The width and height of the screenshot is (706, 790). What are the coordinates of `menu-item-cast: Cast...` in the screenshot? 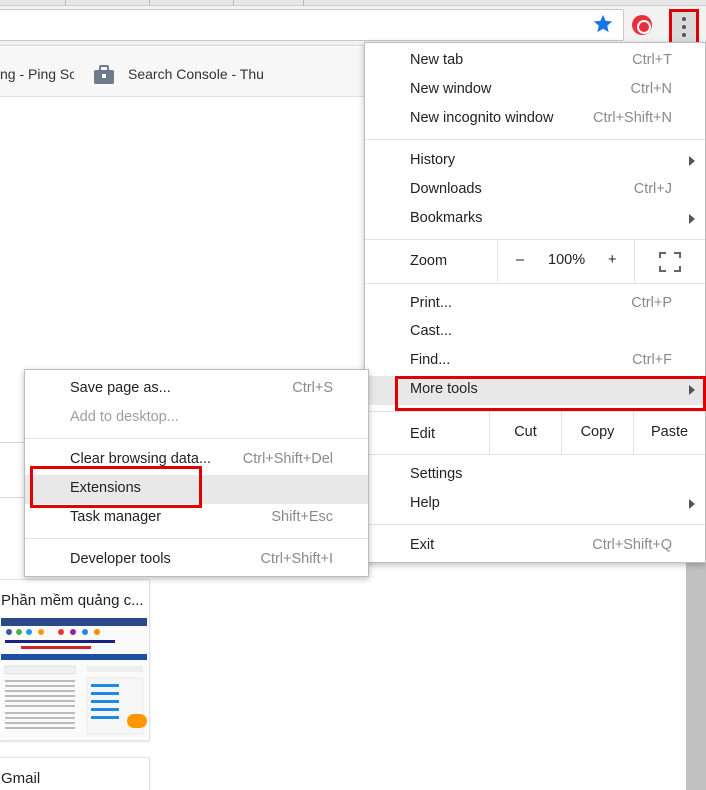 It's located at (535, 332).